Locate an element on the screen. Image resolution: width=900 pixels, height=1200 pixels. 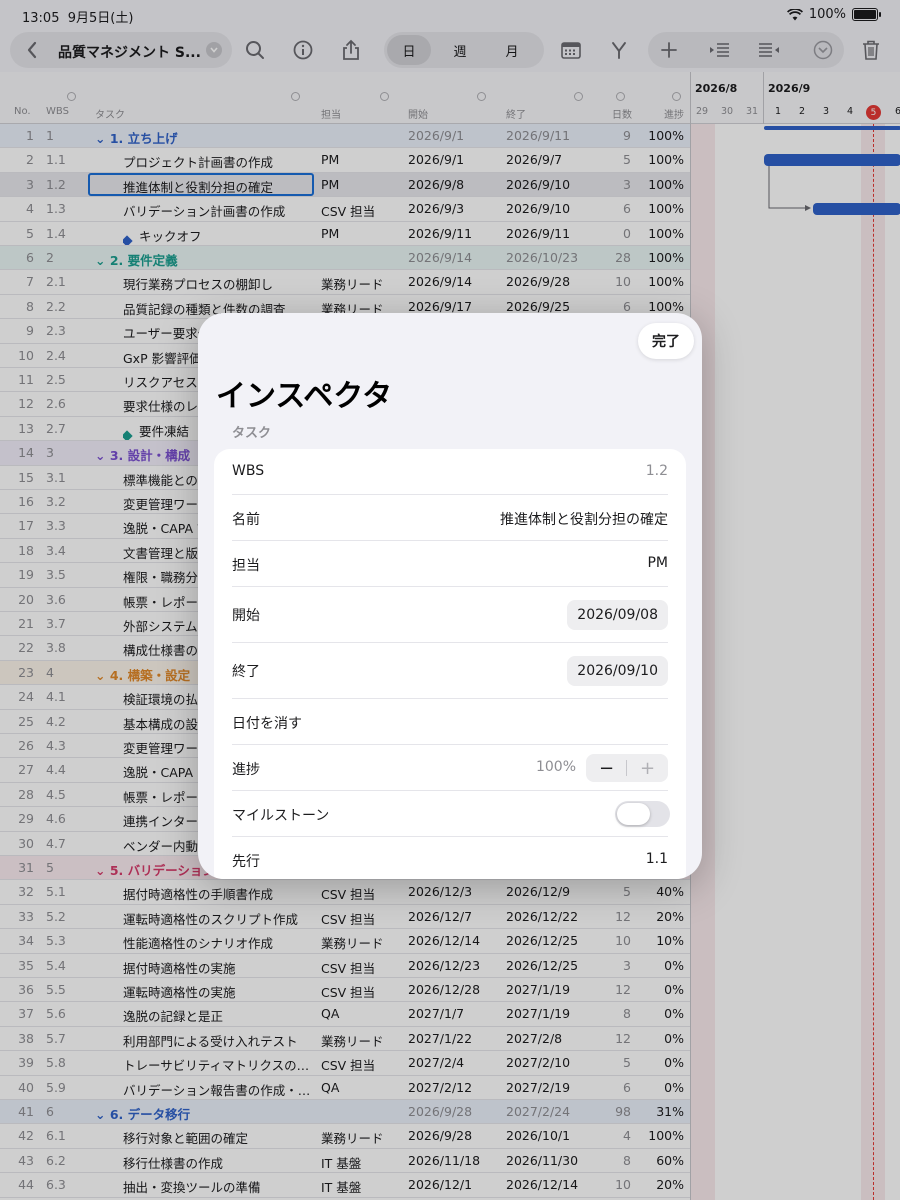
start-date-picker: 2026/09/08 is located at coordinates (617, 615).